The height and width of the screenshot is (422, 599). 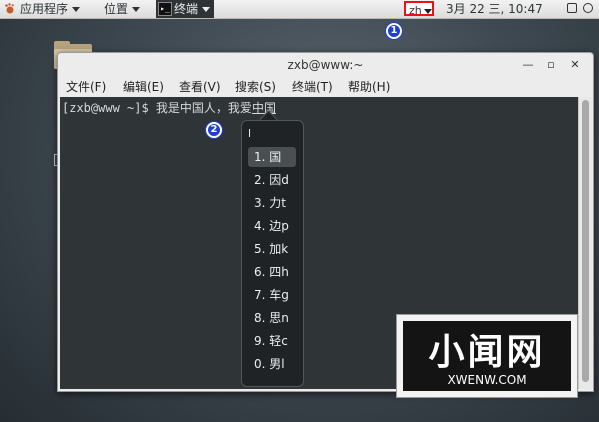 What do you see at coordinates (143, 87) in the screenshot?
I see `menu-edit: 编辑(E)` at bounding box center [143, 87].